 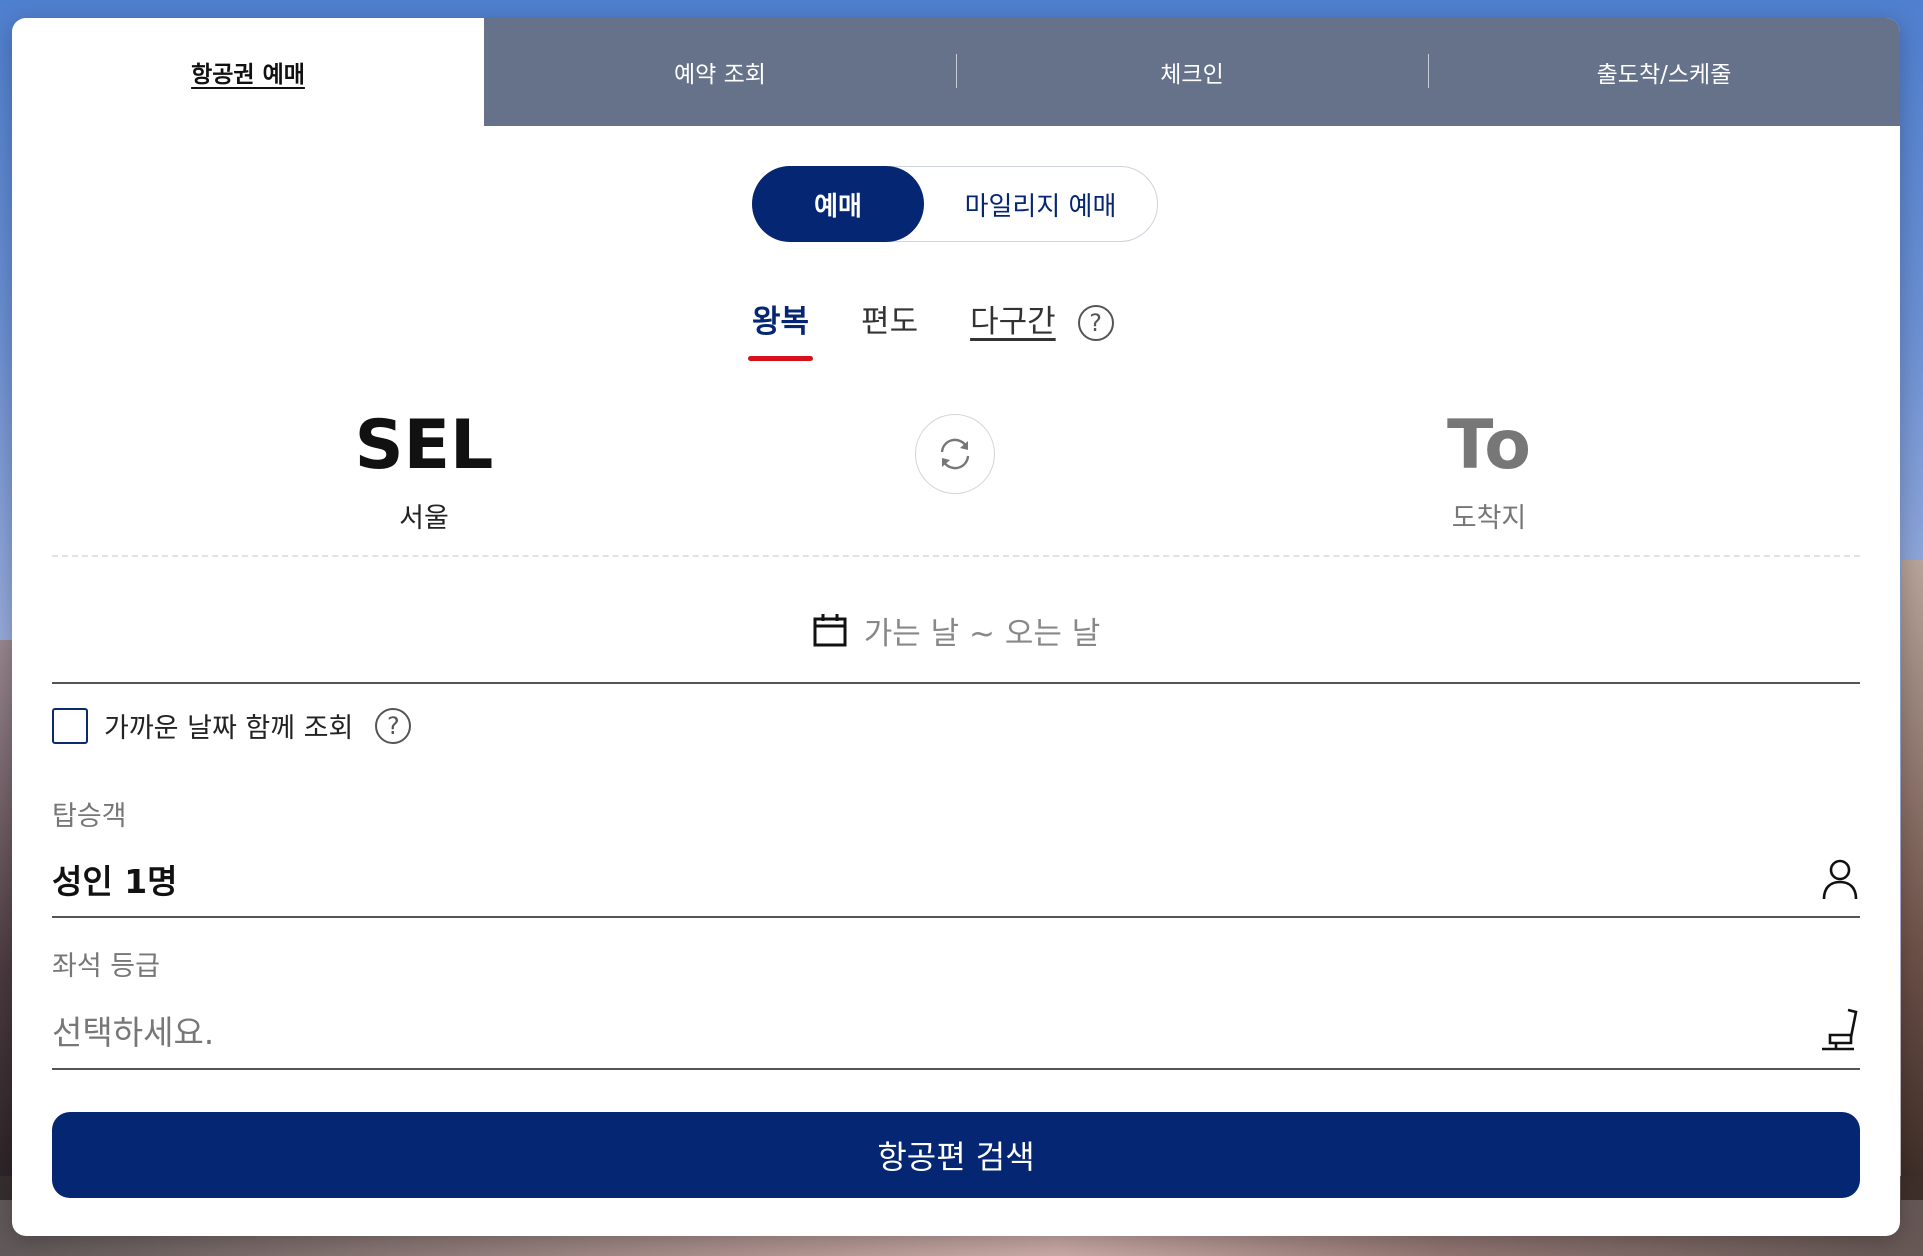 I want to click on departure-name: 서울, so click(x=424, y=515).